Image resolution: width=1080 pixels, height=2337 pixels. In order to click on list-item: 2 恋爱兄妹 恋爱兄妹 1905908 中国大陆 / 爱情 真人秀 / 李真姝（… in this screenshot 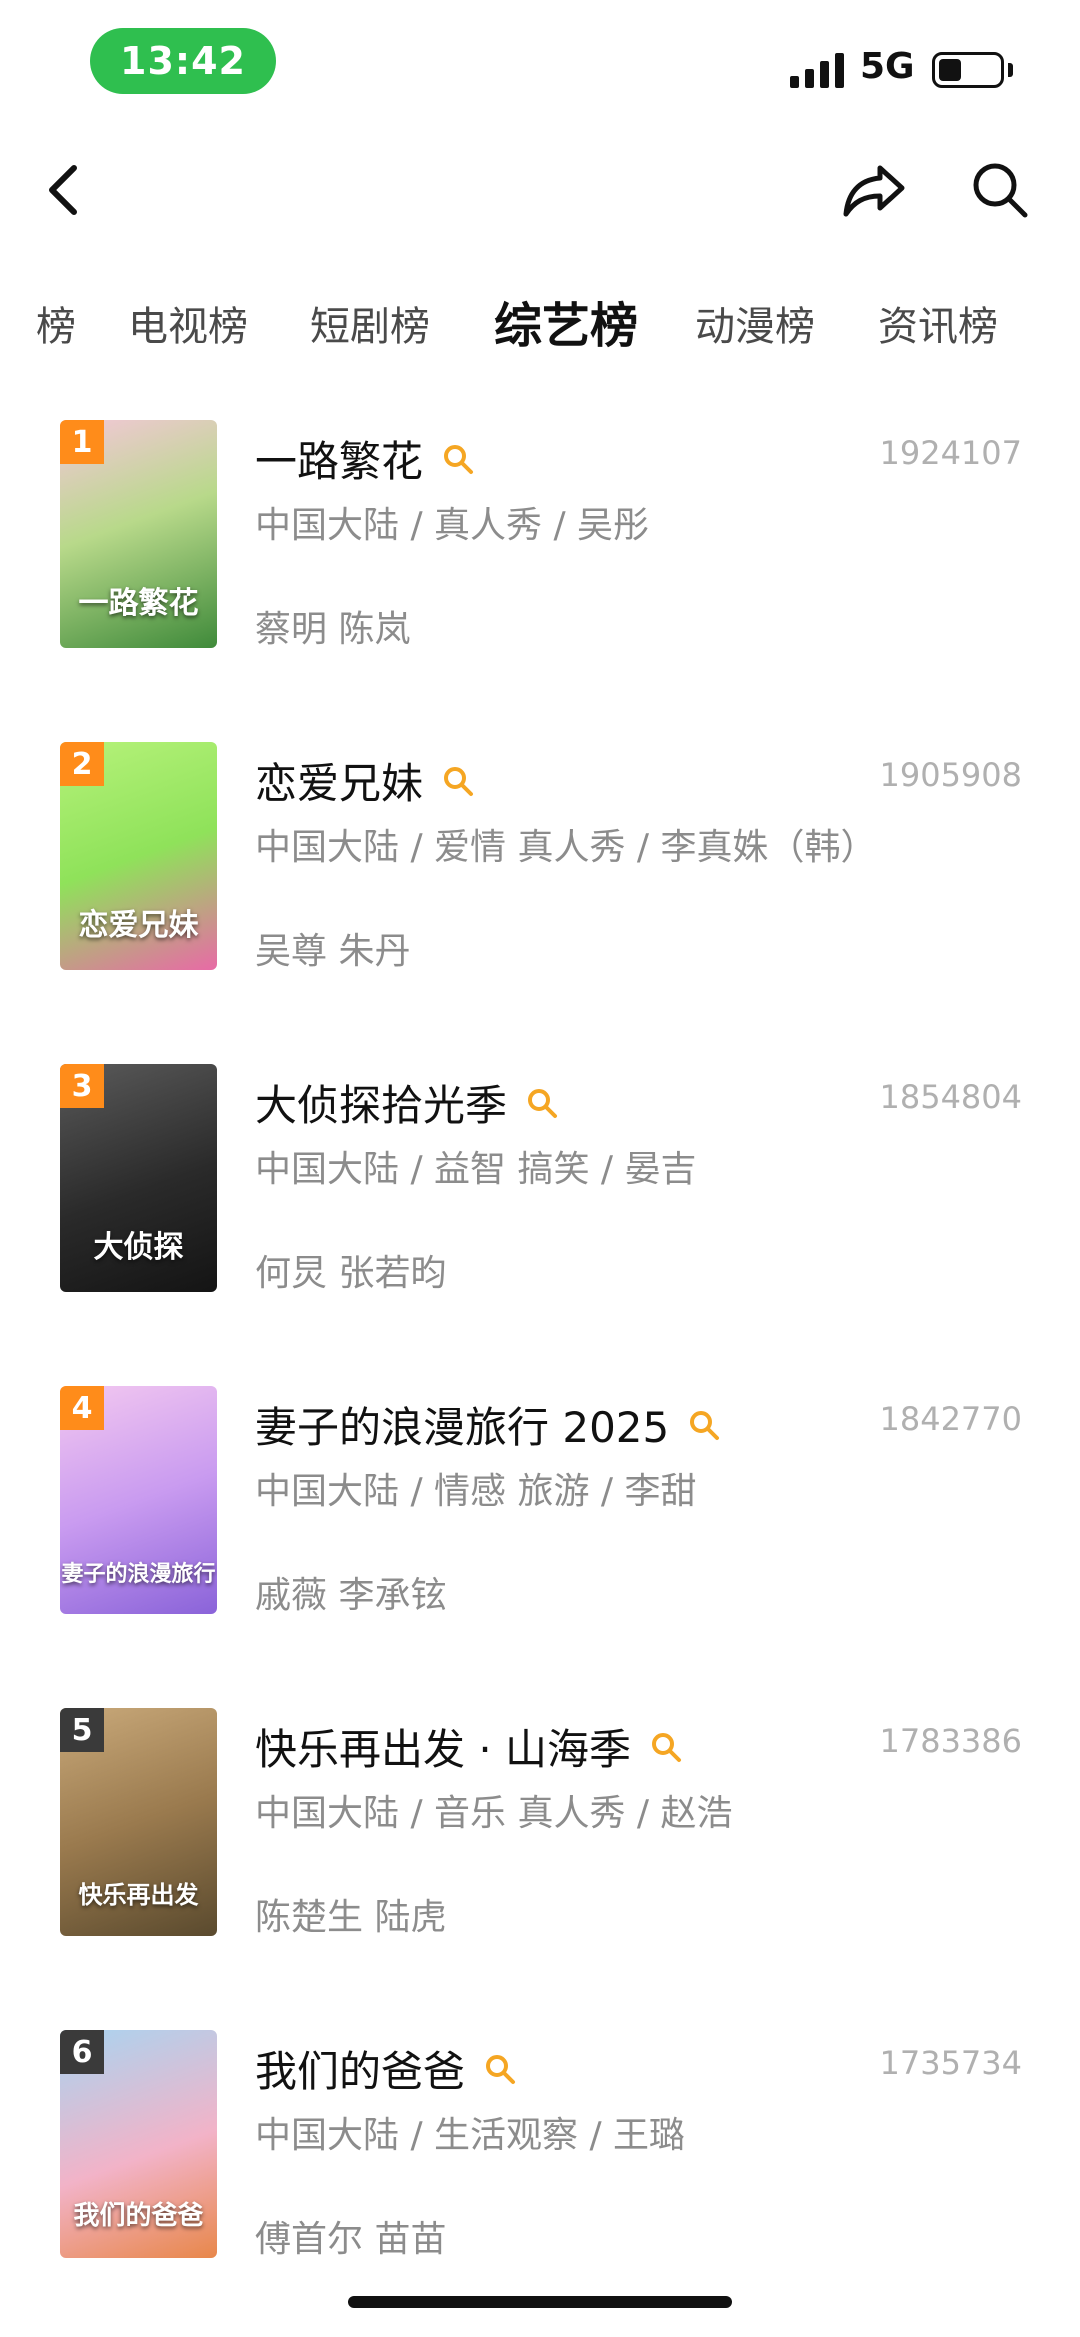, I will do `click(540, 903)`.